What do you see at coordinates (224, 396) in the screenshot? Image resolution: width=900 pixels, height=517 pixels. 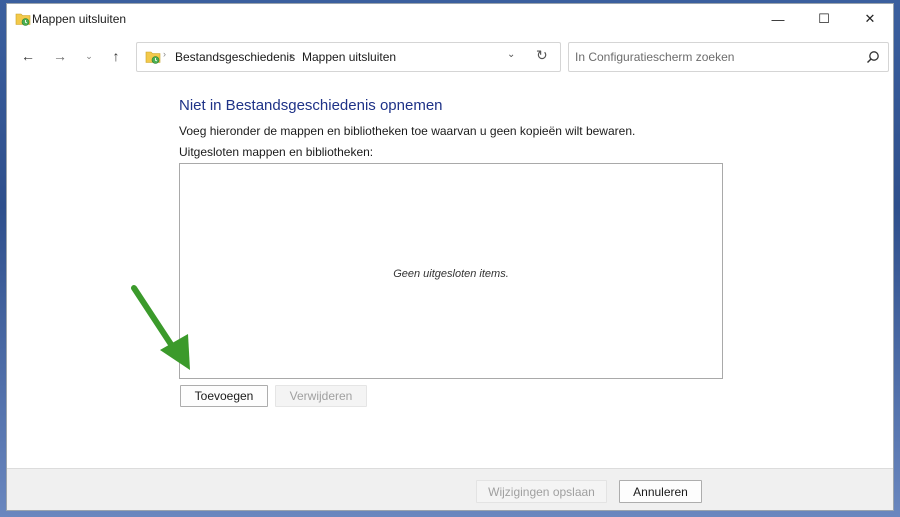 I see `add-button: Toevoegen` at bounding box center [224, 396].